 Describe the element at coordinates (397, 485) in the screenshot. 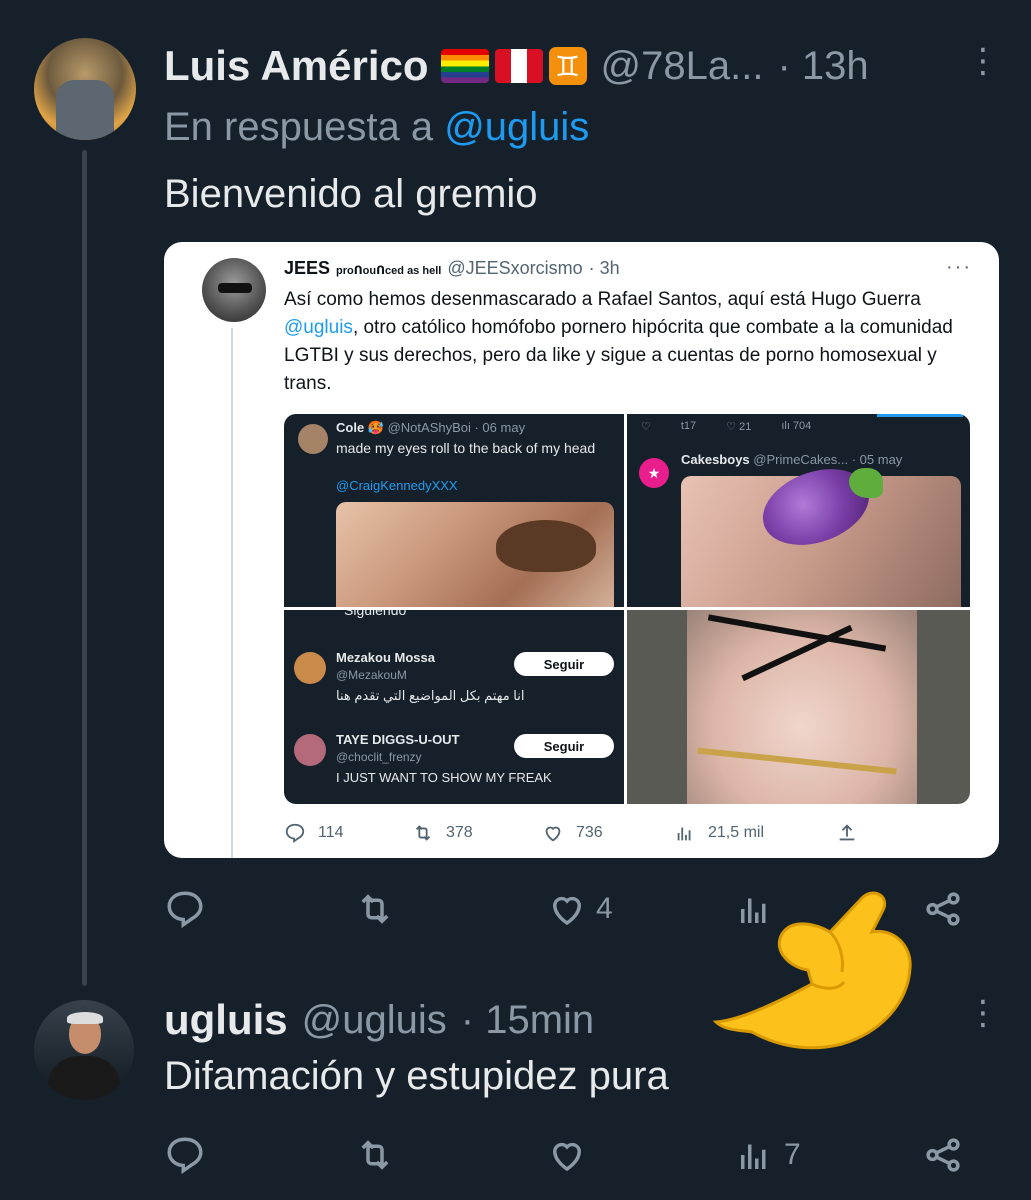

I see `mention-link: @CraigKennedyXXX` at that location.